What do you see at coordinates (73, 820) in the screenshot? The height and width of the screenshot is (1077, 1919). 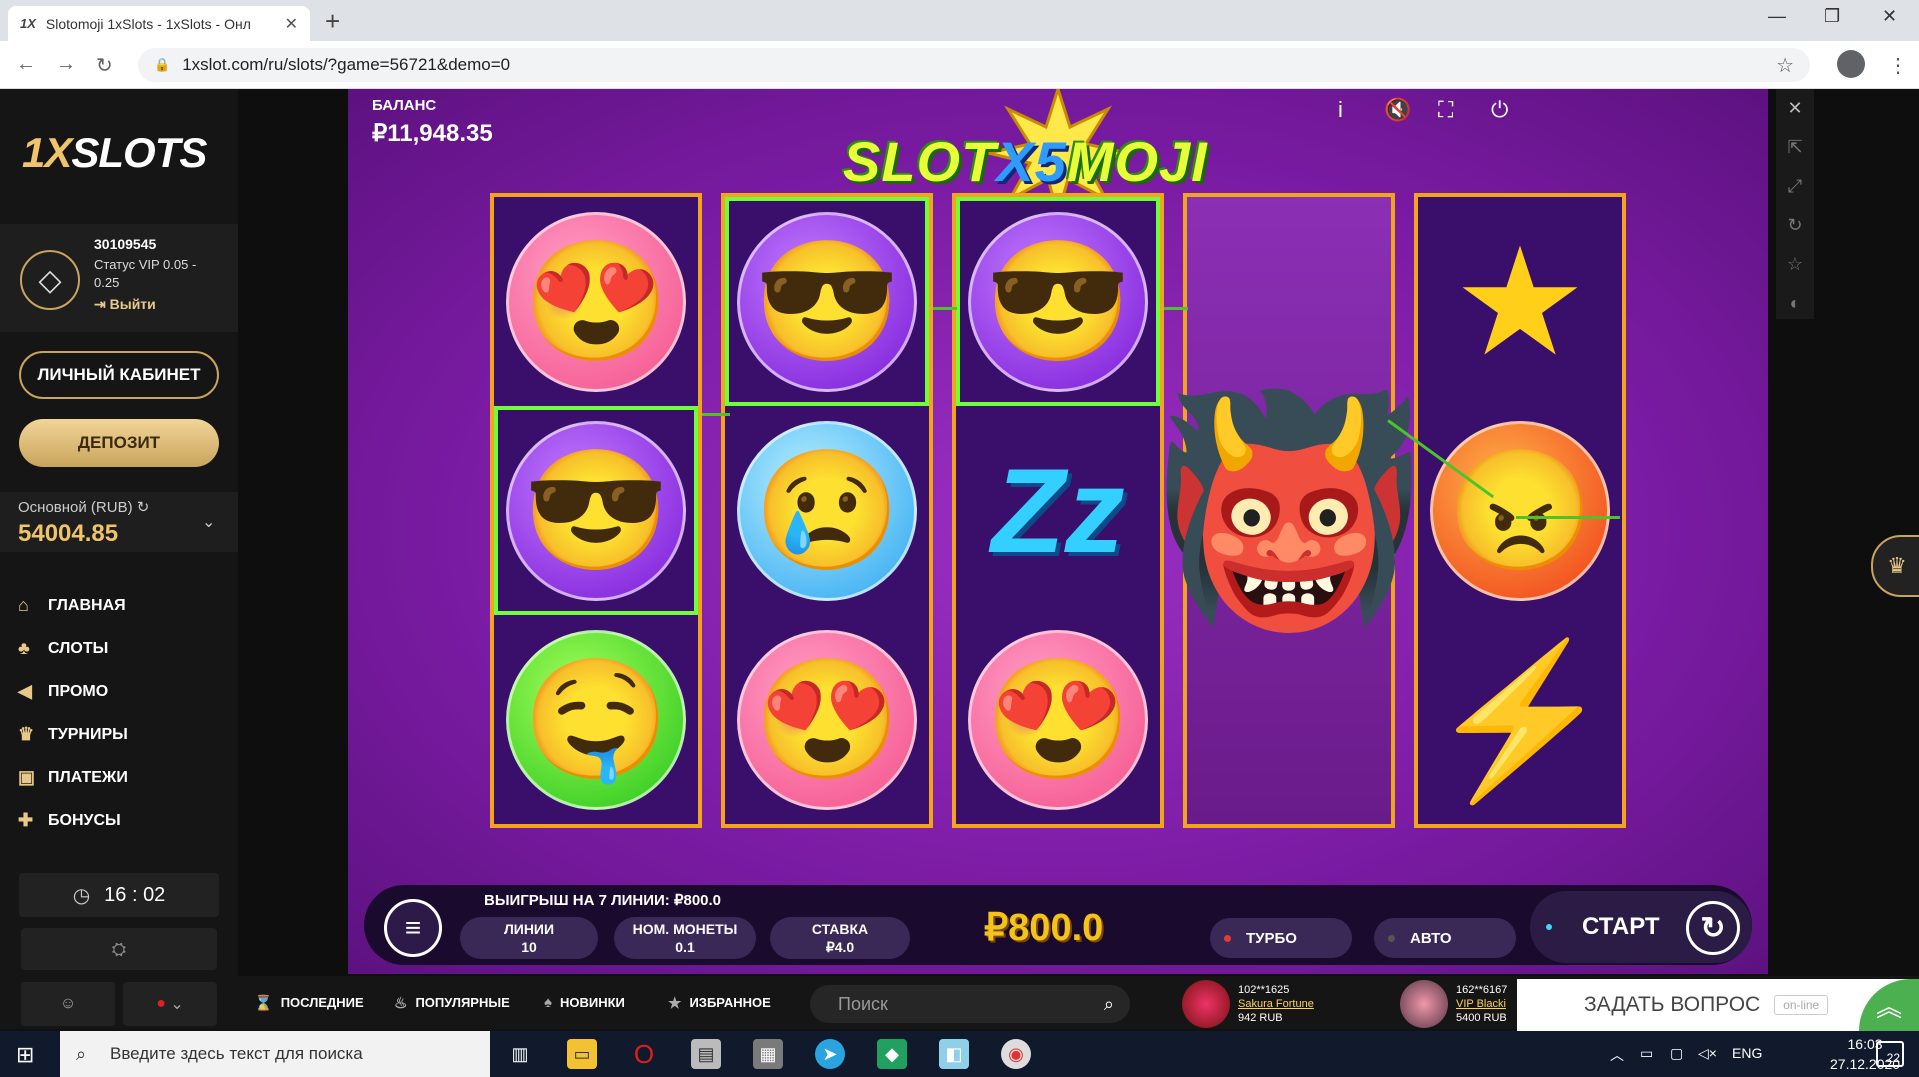 I see `sidebar-item-bonuses: ✚ БОНУСЫ` at bounding box center [73, 820].